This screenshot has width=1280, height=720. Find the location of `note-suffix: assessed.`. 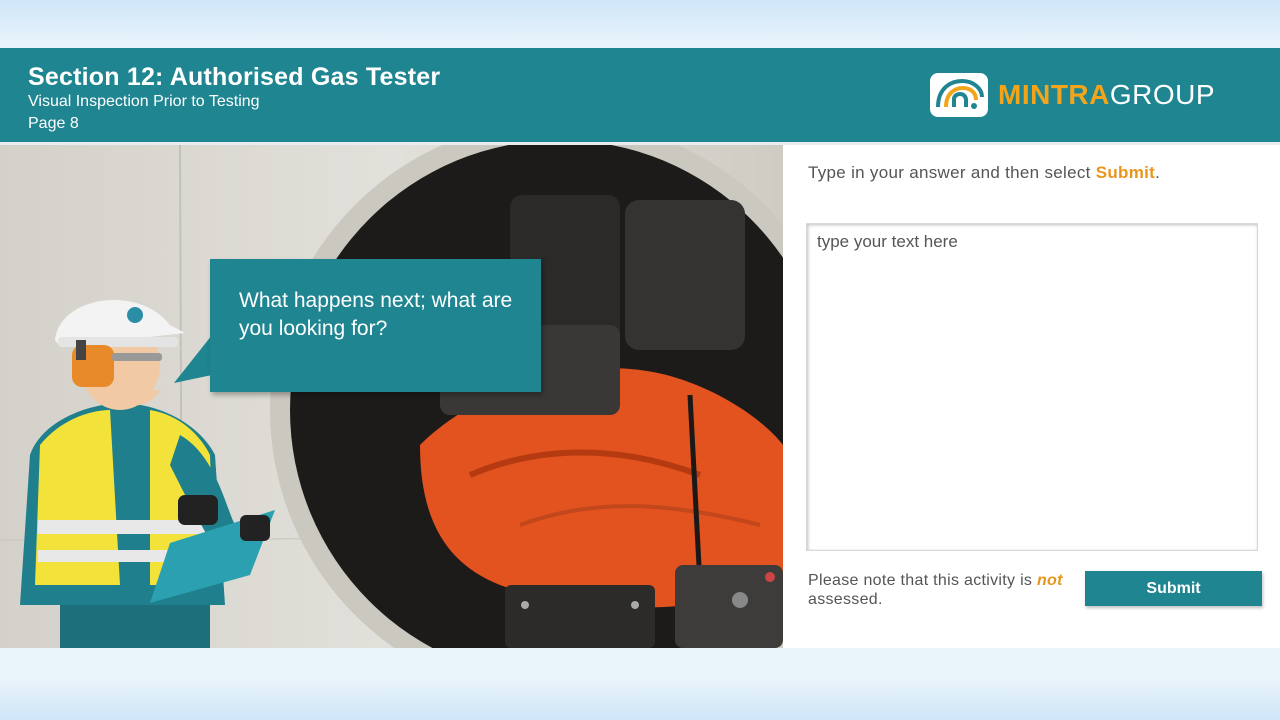

note-suffix: assessed. is located at coordinates (845, 599).